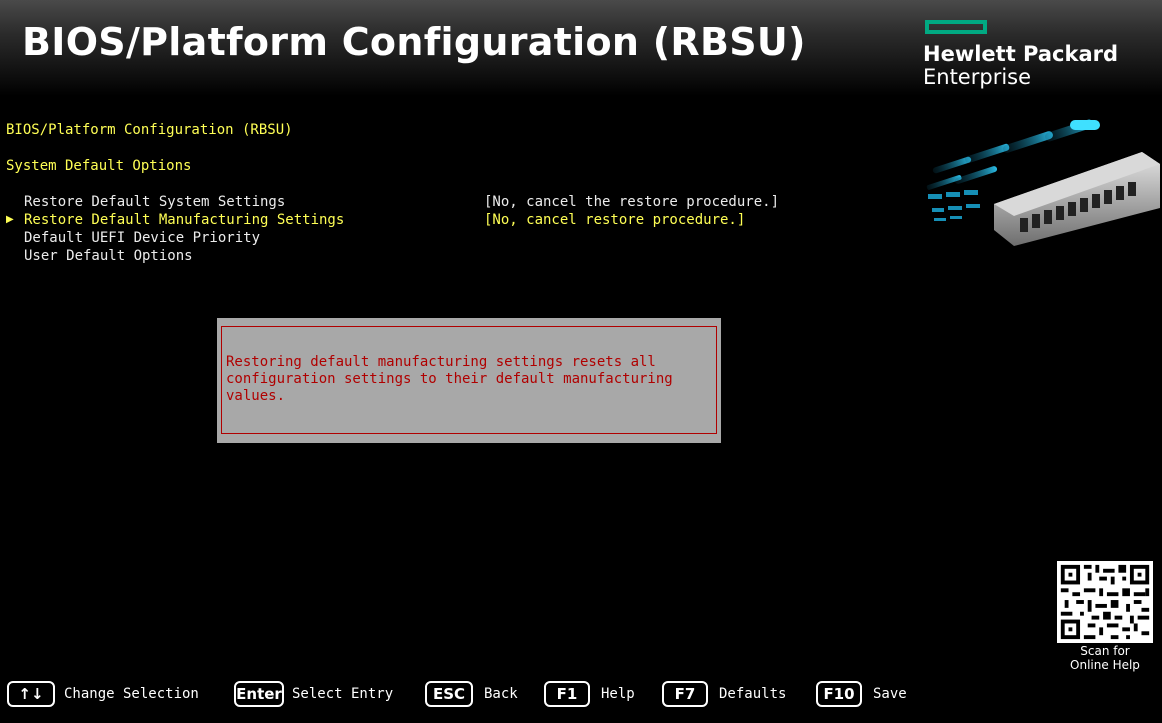 The height and width of the screenshot is (723, 1162). I want to click on menu-value-restore-default-manufacturing-settings: [No, cancel restore procedure.], so click(614, 220).